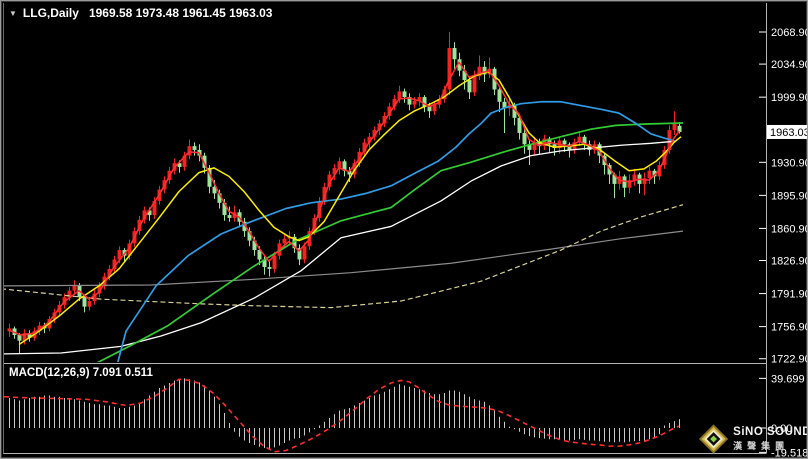  What do you see at coordinates (789, 98) in the screenshot?
I see `price-axis-label: 1999.90` at bounding box center [789, 98].